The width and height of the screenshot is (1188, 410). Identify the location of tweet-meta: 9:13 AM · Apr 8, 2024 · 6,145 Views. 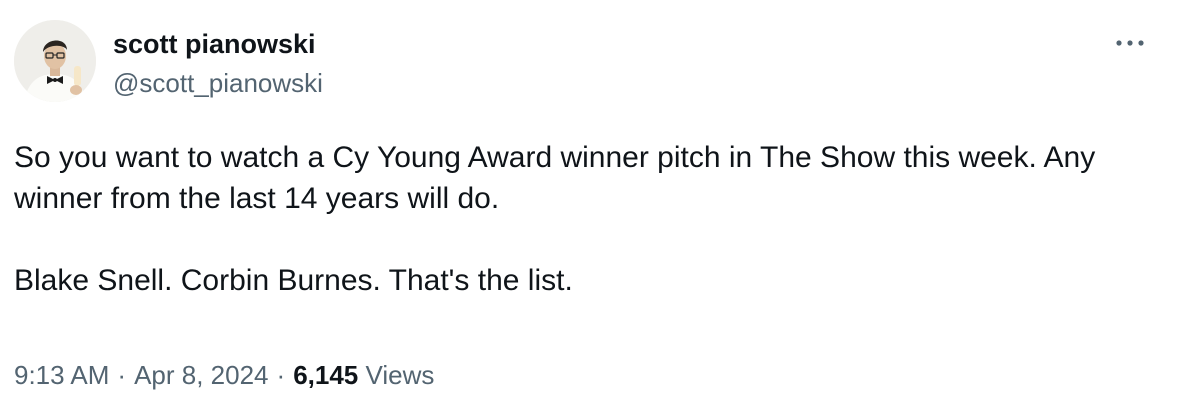
(224, 375).